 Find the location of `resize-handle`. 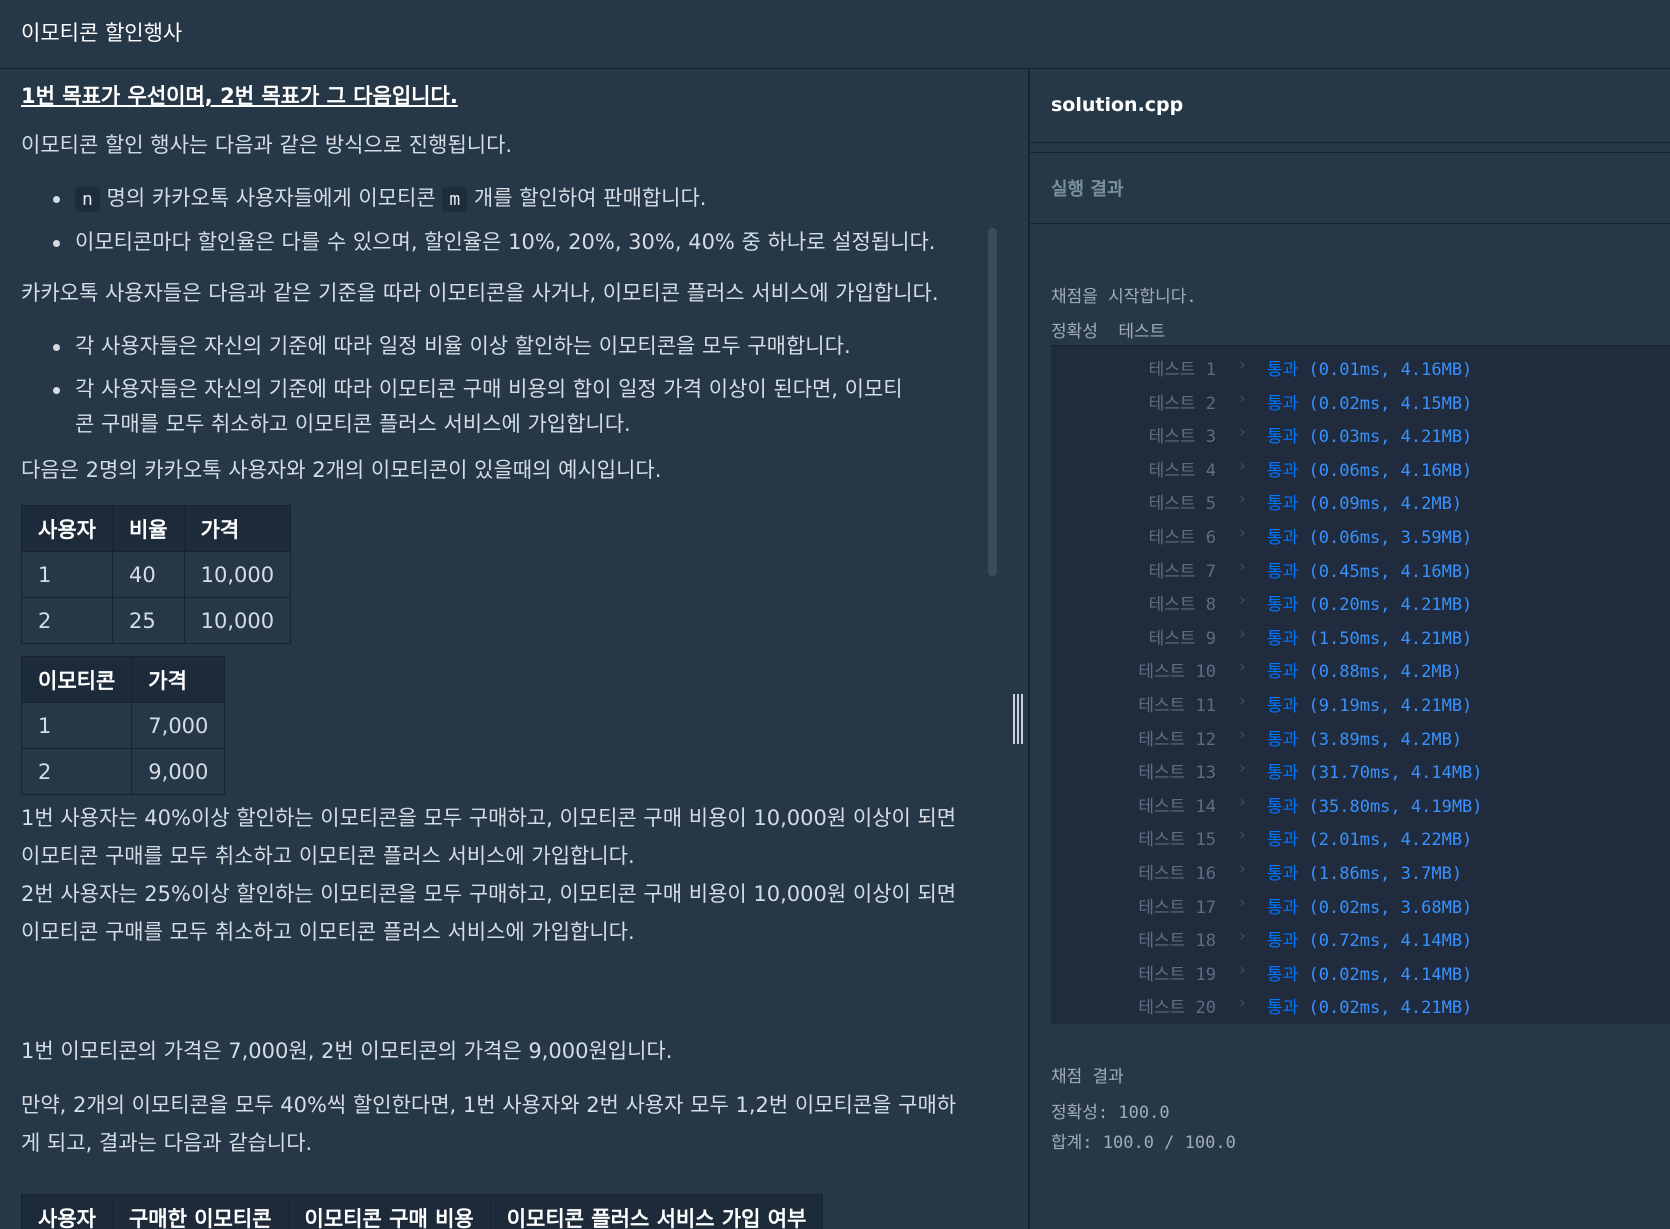

resize-handle is located at coordinates (1018, 719).